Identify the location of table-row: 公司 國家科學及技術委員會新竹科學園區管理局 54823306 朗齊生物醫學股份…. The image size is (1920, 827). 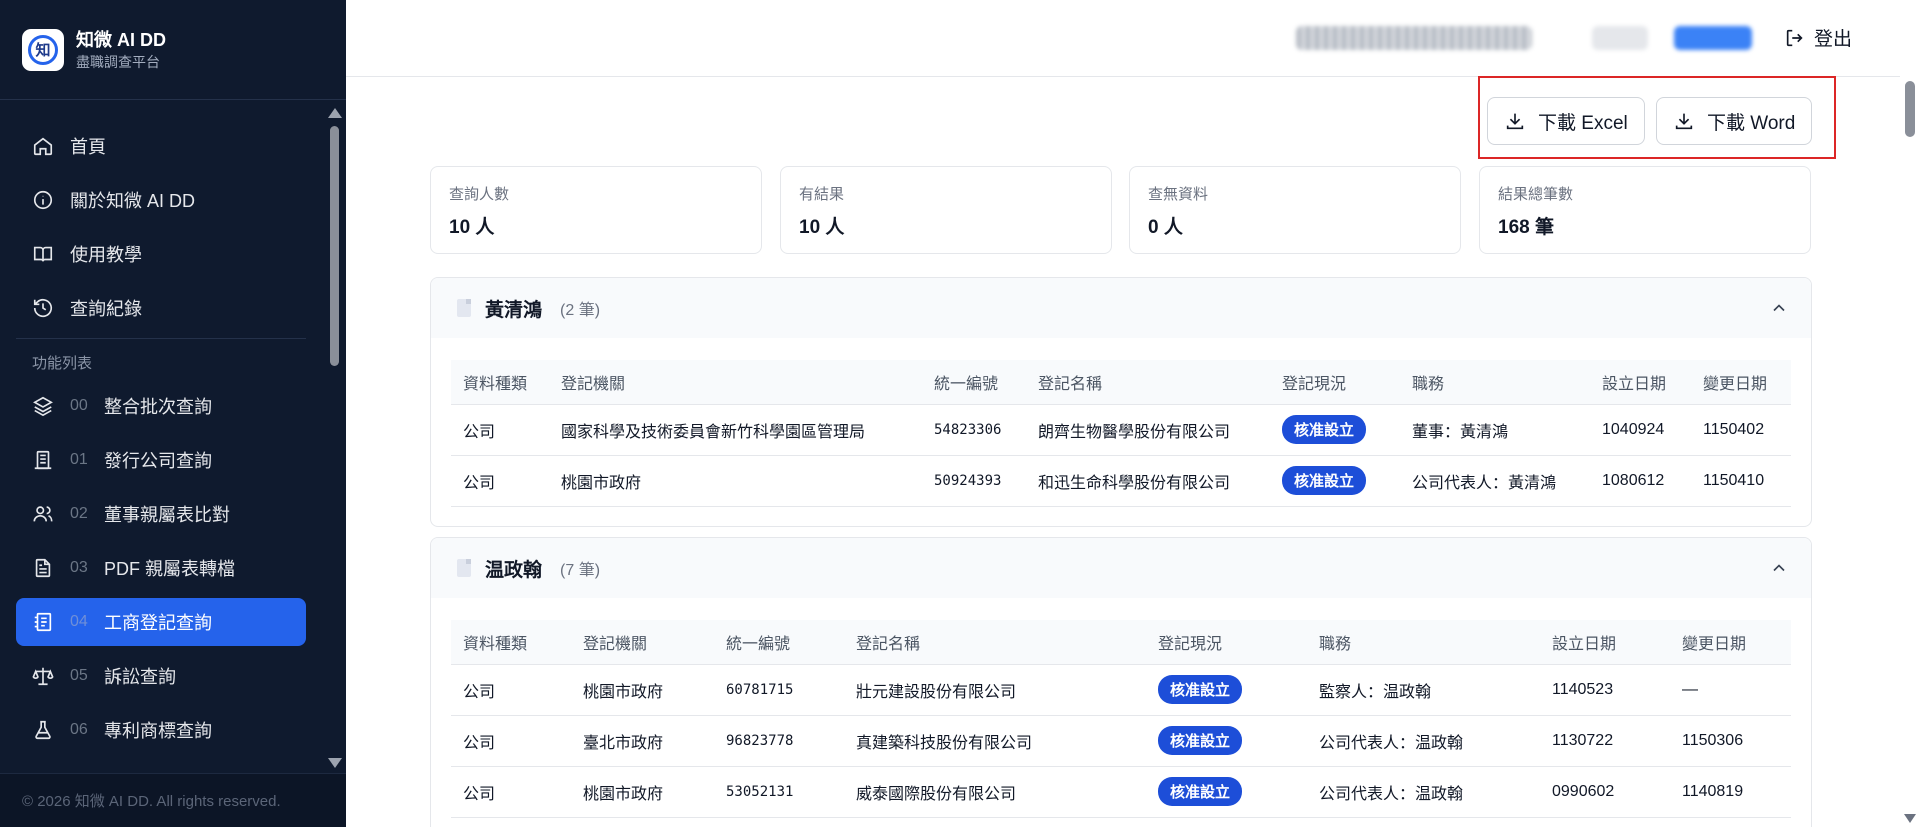
(1121, 430).